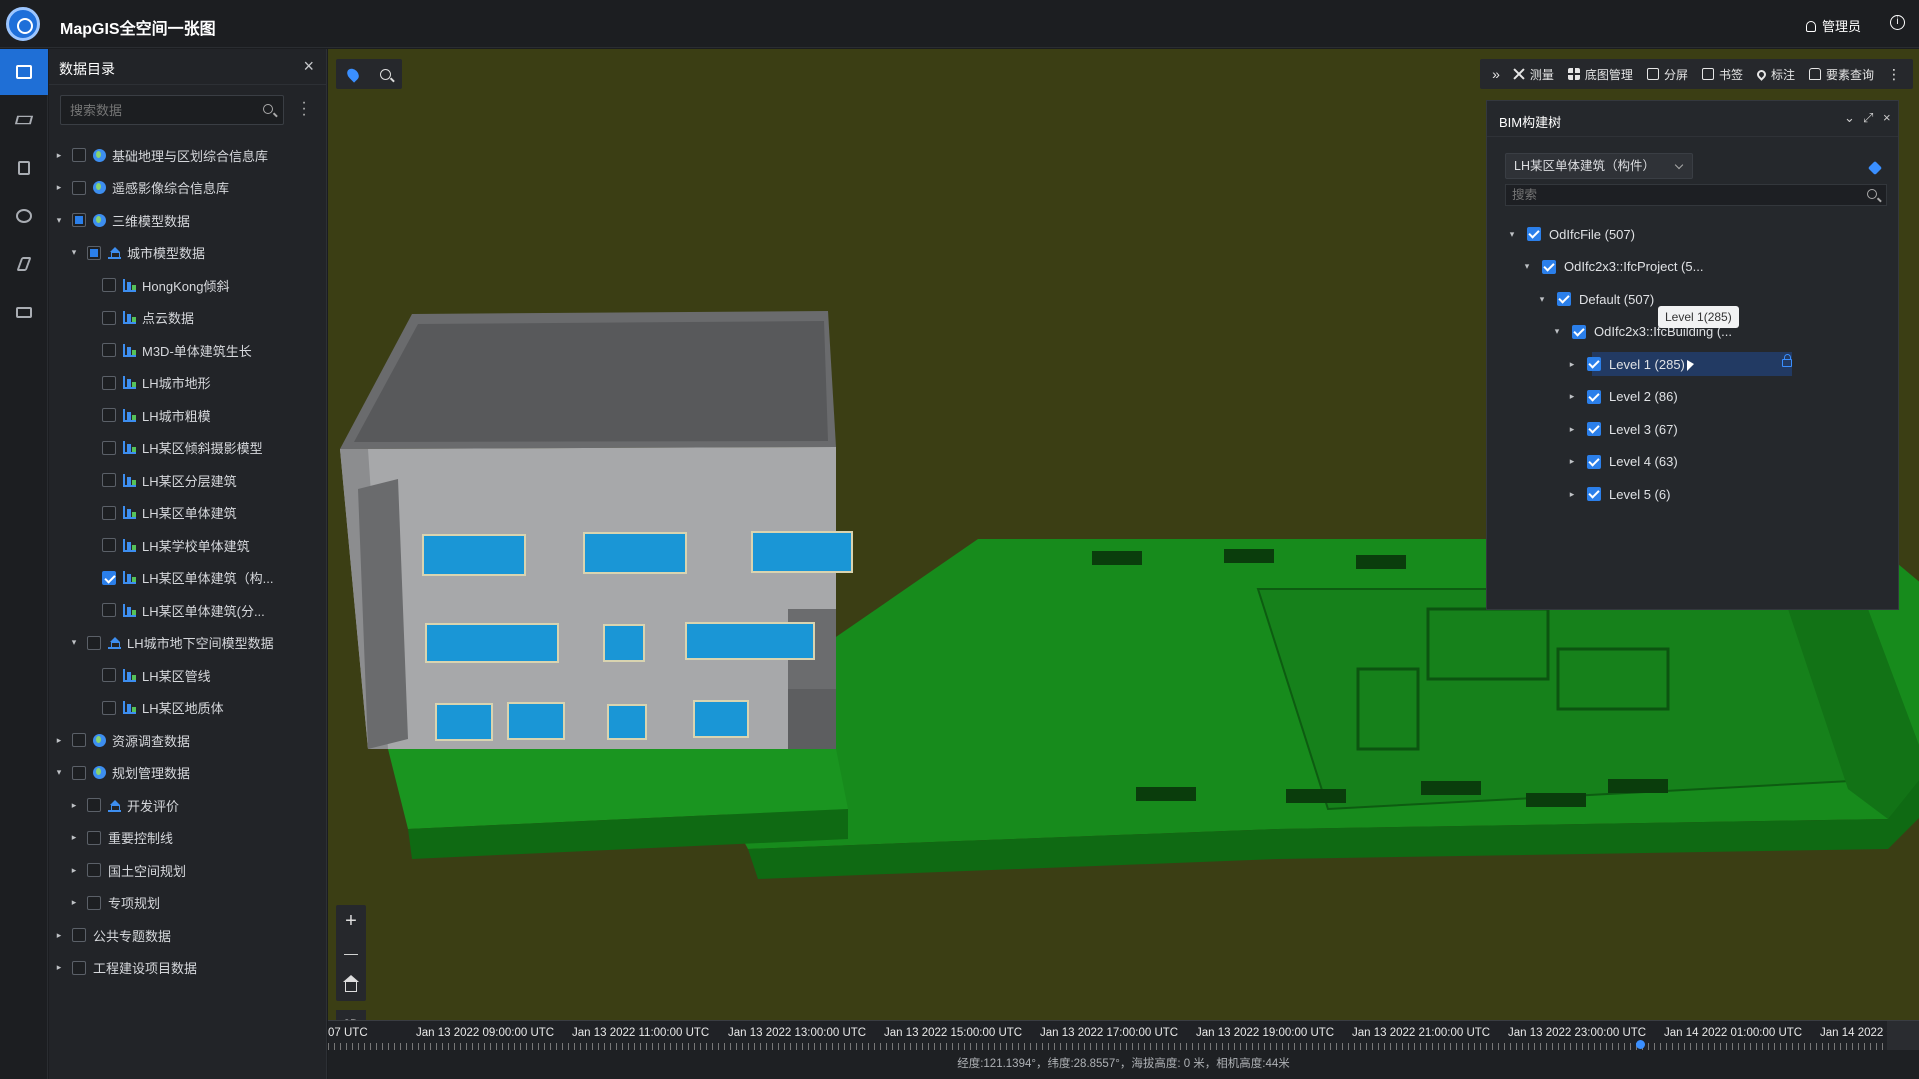 The image size is (1919, 1079). I want to click on catalog-tree-item: ▸ 遥感影像综合信息库, so click(188, 188).